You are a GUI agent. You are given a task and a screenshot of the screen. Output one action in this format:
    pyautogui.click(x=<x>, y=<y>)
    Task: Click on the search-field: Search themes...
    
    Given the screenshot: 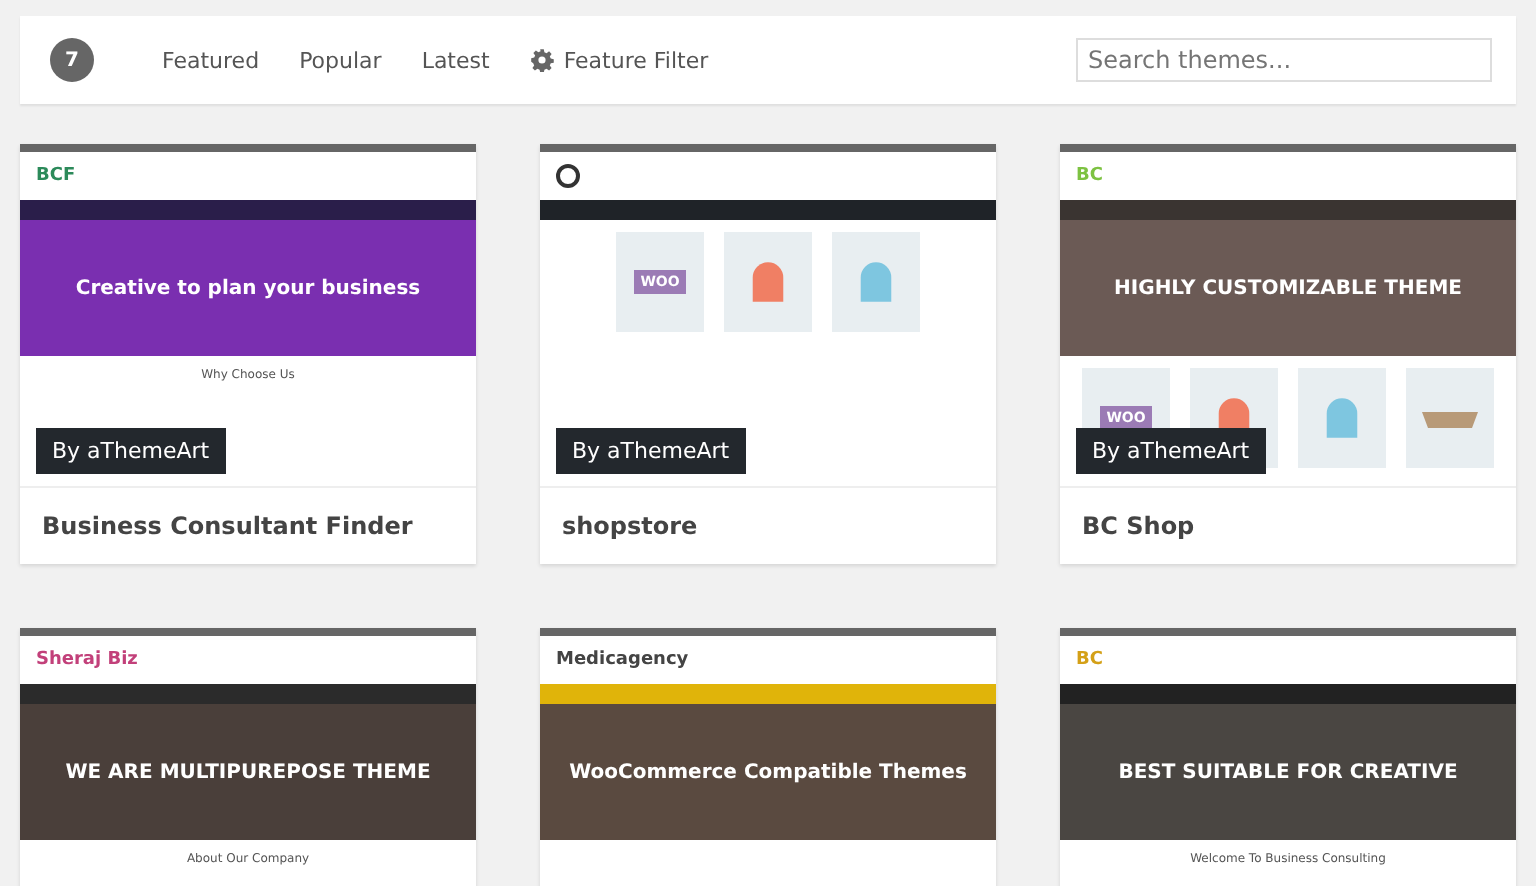 What is the action you would take?
    pyautogui.click(x=1284, y=60)
    